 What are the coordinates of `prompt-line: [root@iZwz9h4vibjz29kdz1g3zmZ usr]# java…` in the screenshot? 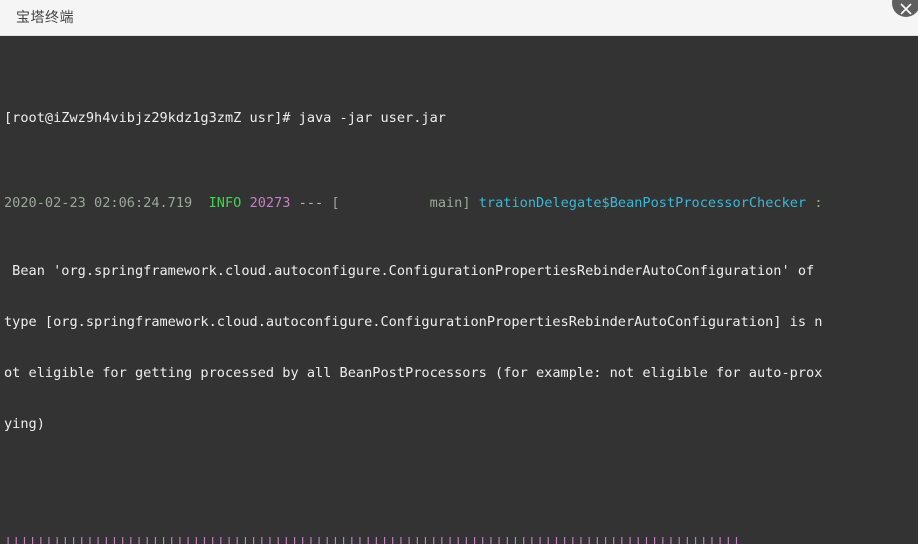 It's located at (225, 118).